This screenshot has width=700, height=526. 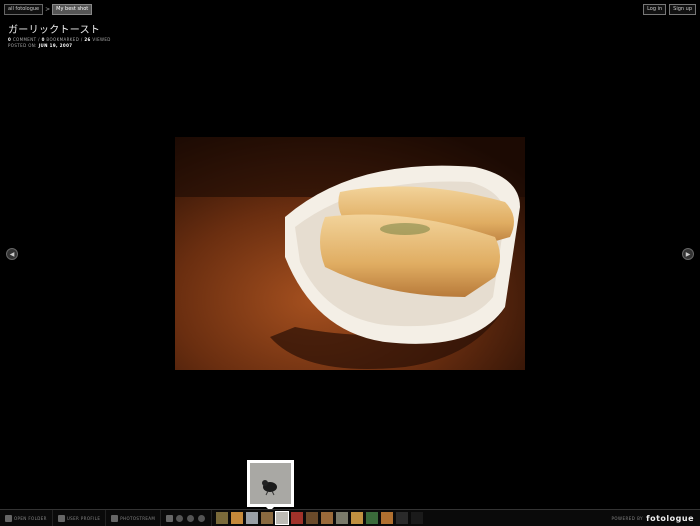 I want to click on user-profile-button: USER PROFILE, so click(x=80, y=518).